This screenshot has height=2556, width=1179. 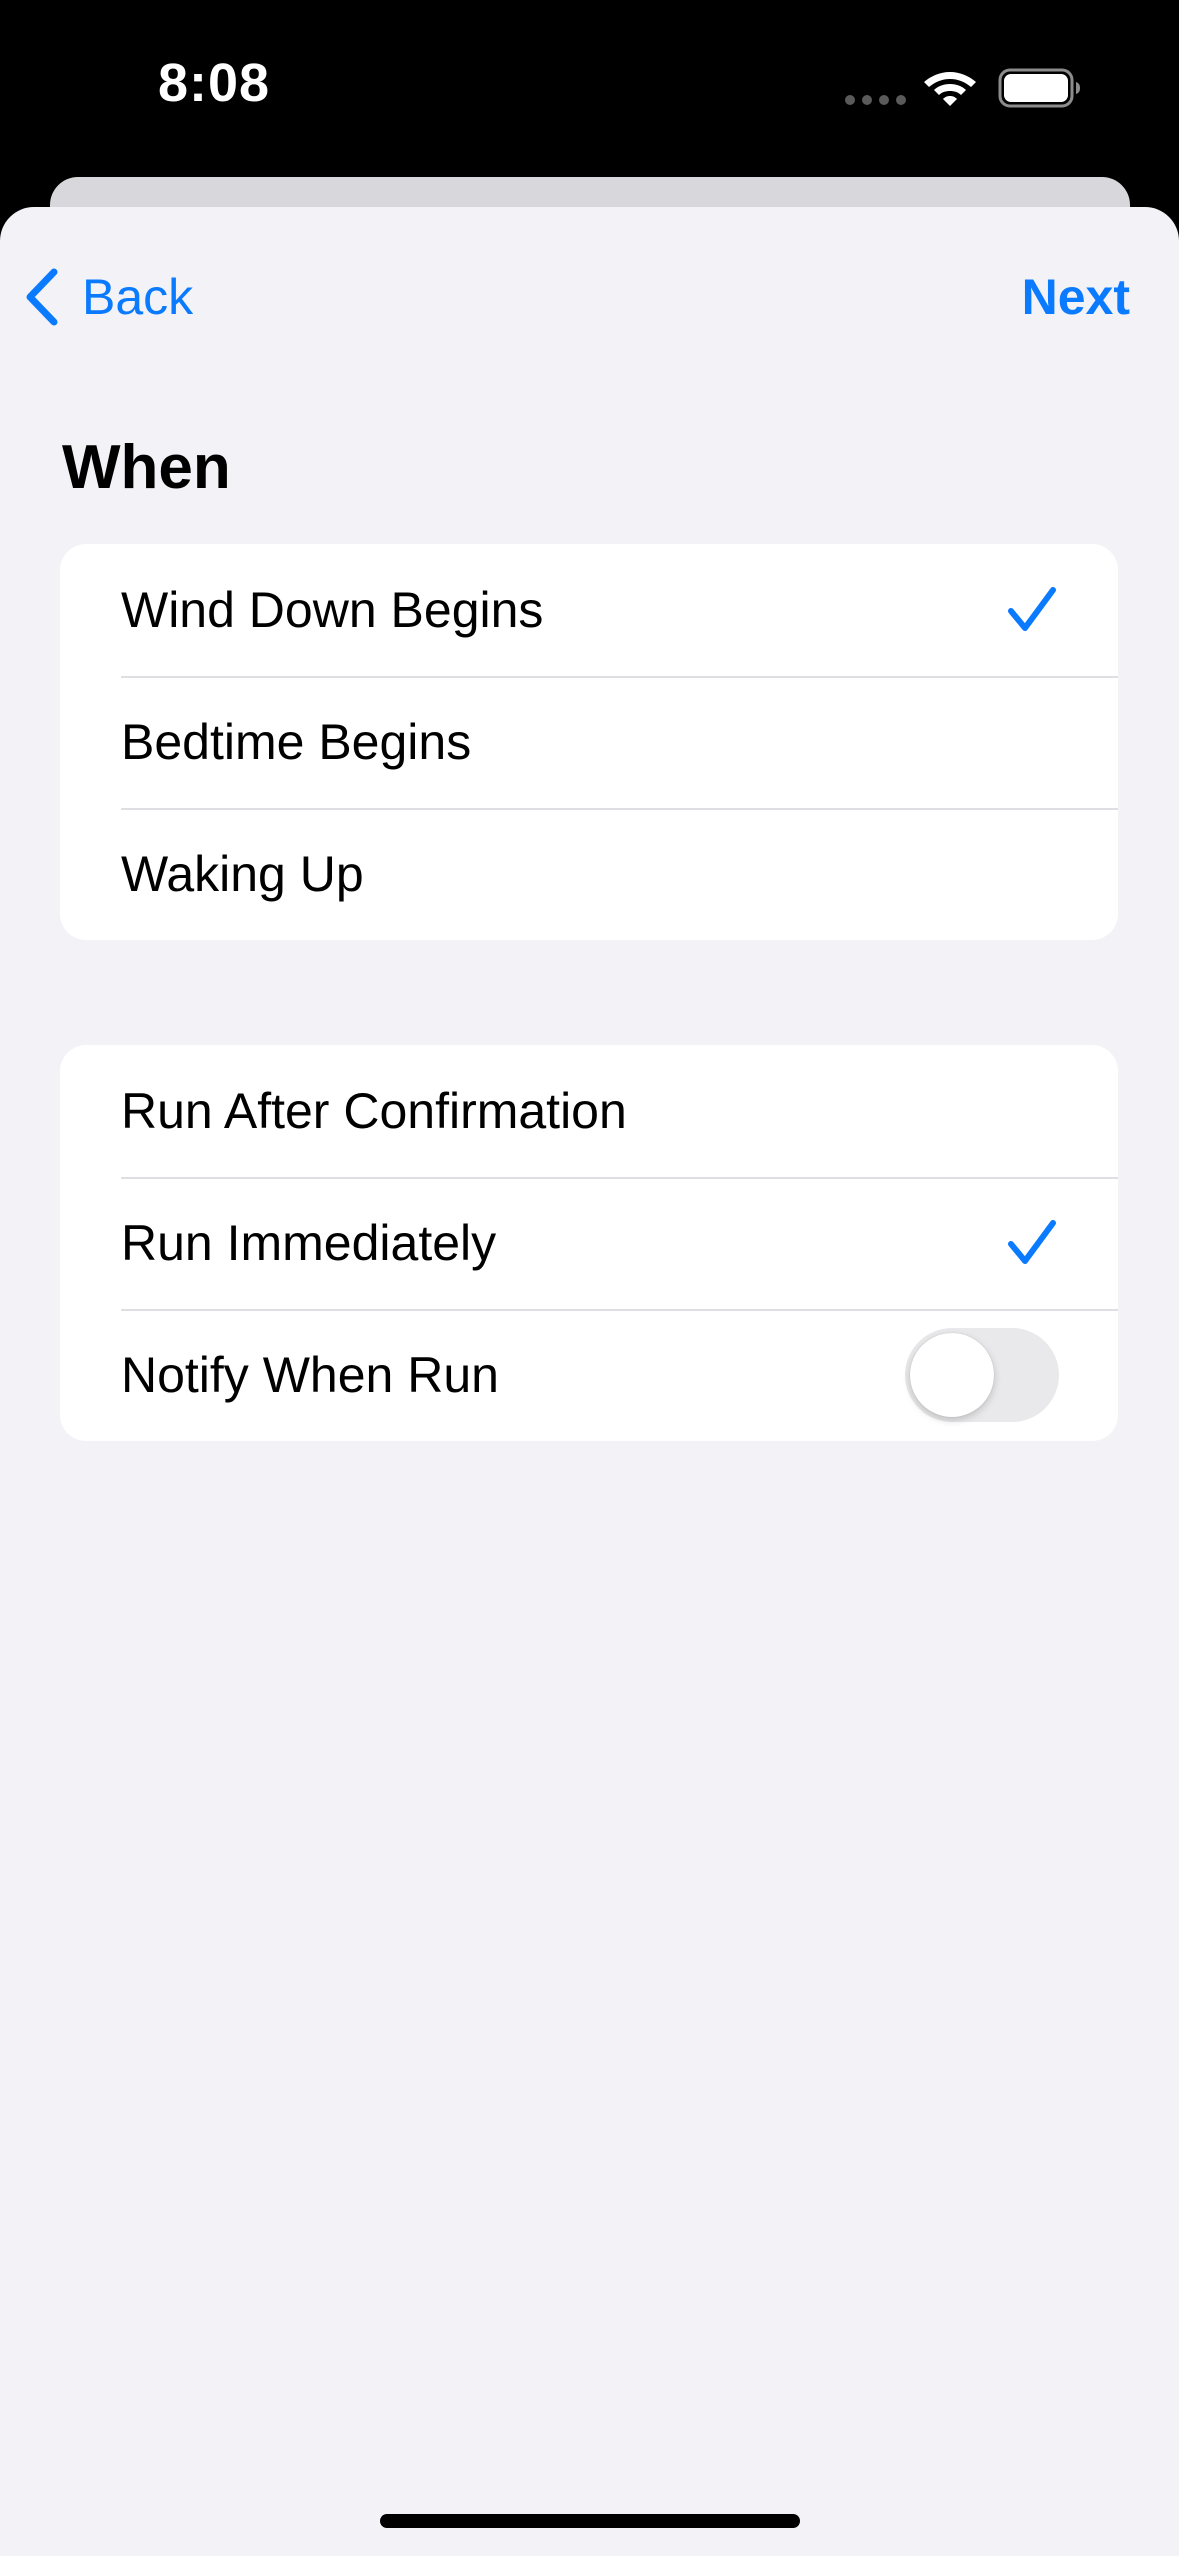 I want to click on option-wind-down-begins: Wind Down Begins, so click(x=589, y=610).